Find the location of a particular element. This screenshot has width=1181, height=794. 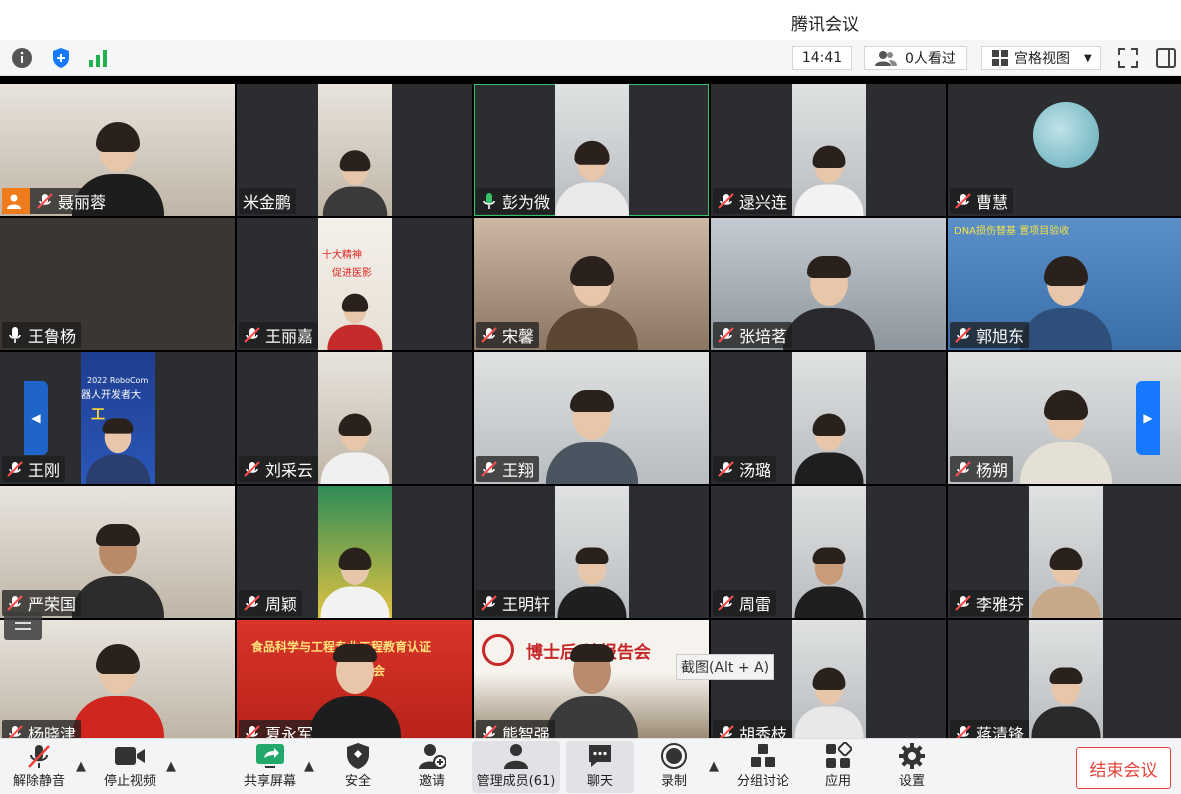

participant-name: 彭为微 is located at coordinates (526, 202).